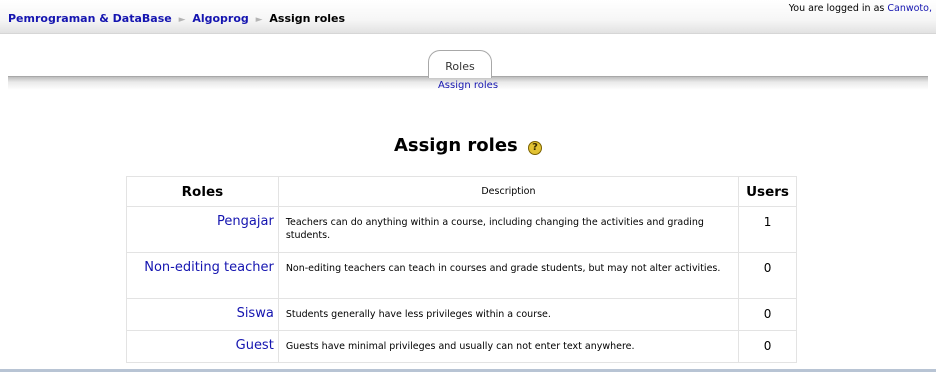 Image resolution: width=936 pixels, height=375 pixels. I want to click on breadcrumb-course-link: Pemrograman & DataBase, so click(90, 18).